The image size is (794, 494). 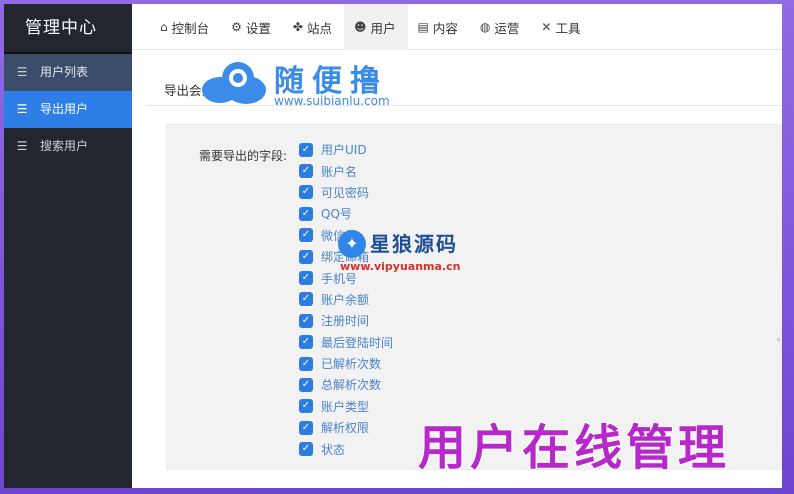 I want to click on nav-label: 设置, so click(x=258, y=28).